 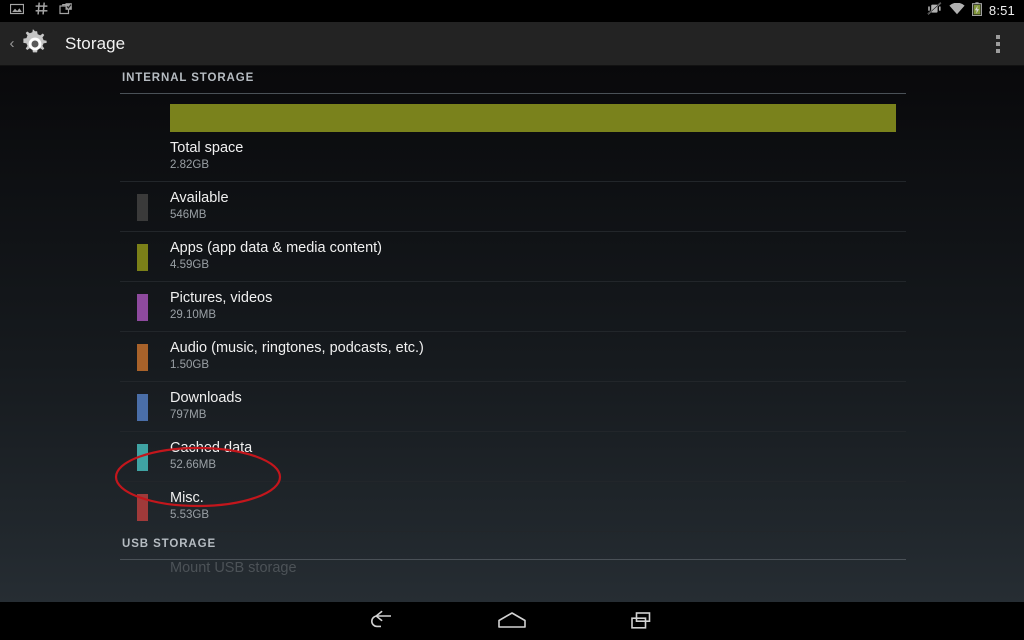 I want to click on status-bar-system-icons: 8:51, so click(x=971, y=11).